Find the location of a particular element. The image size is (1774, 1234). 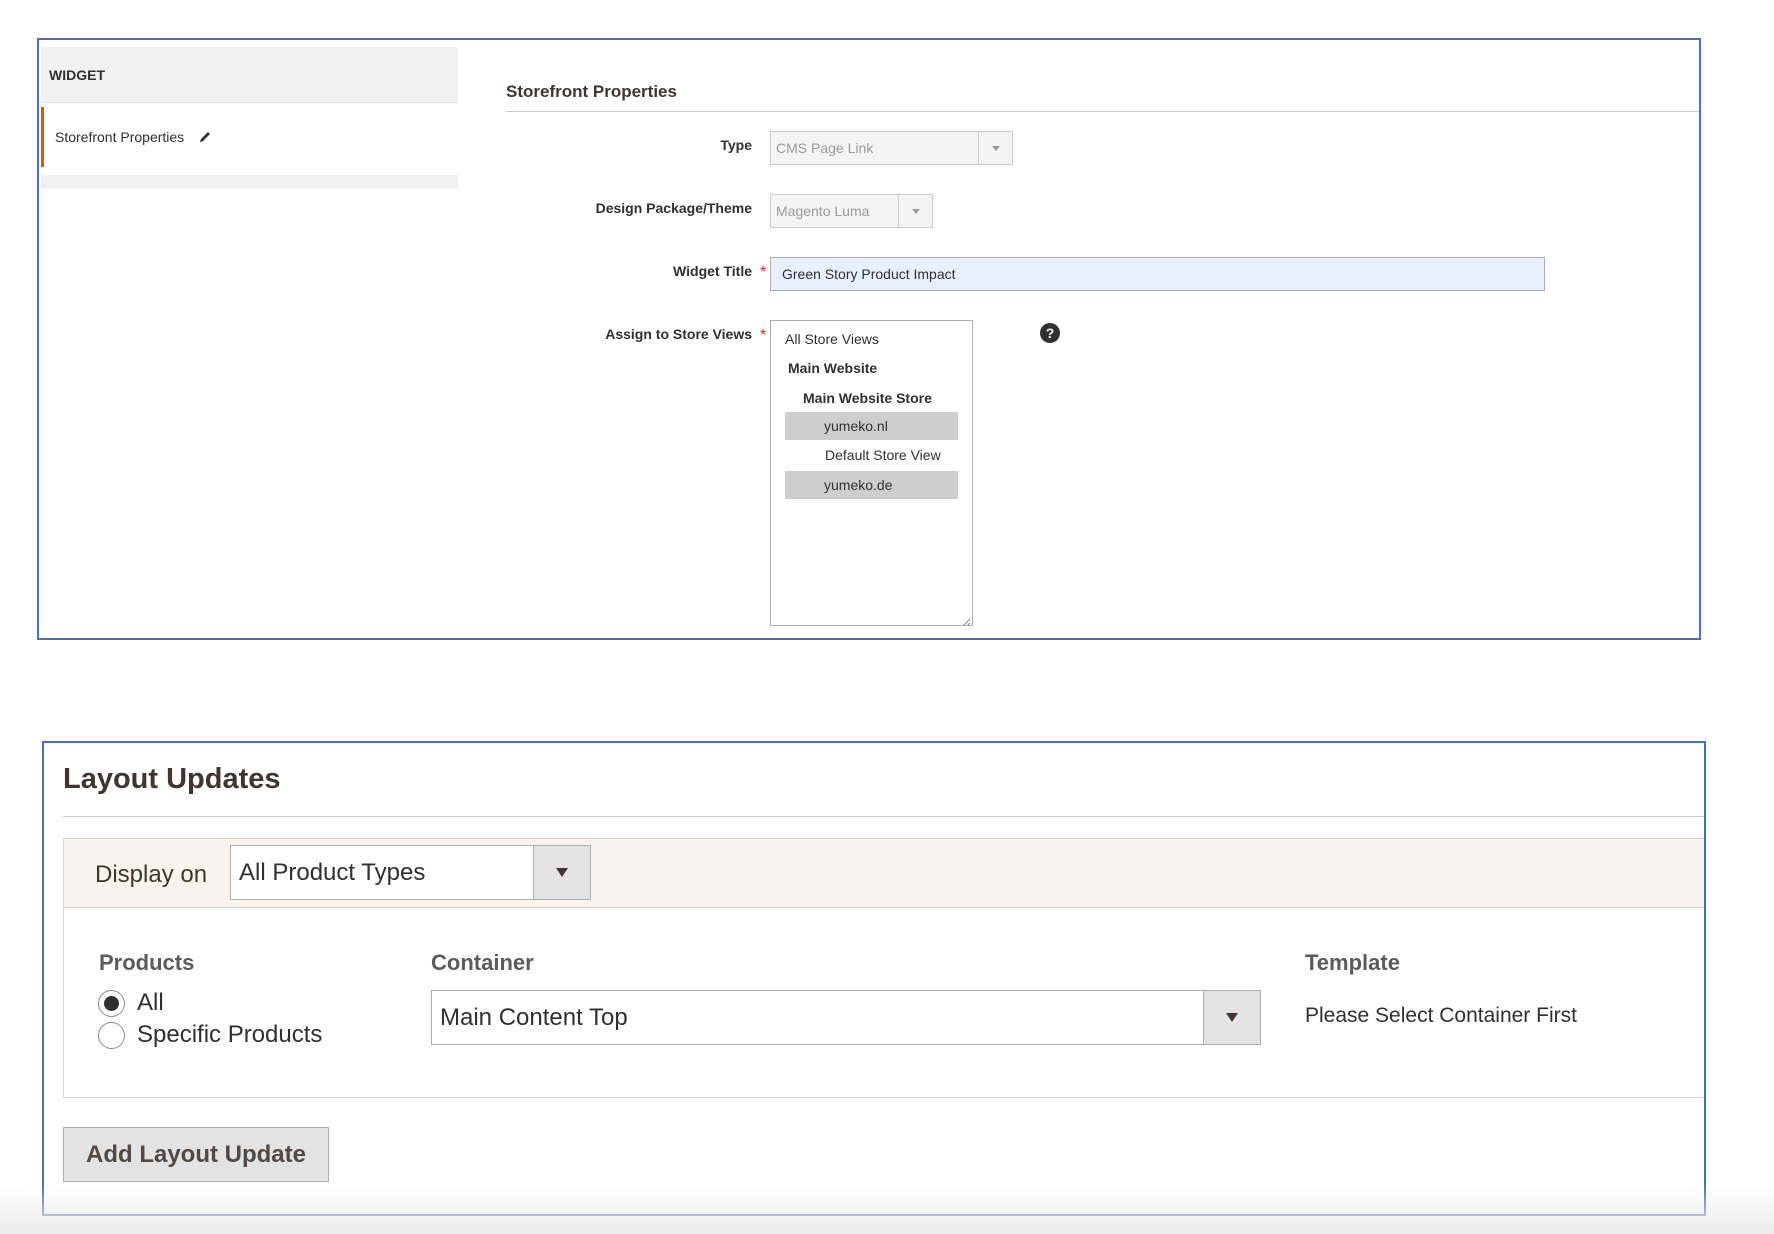

display-on-select: All Product Types is located at coordinates (410, 872).